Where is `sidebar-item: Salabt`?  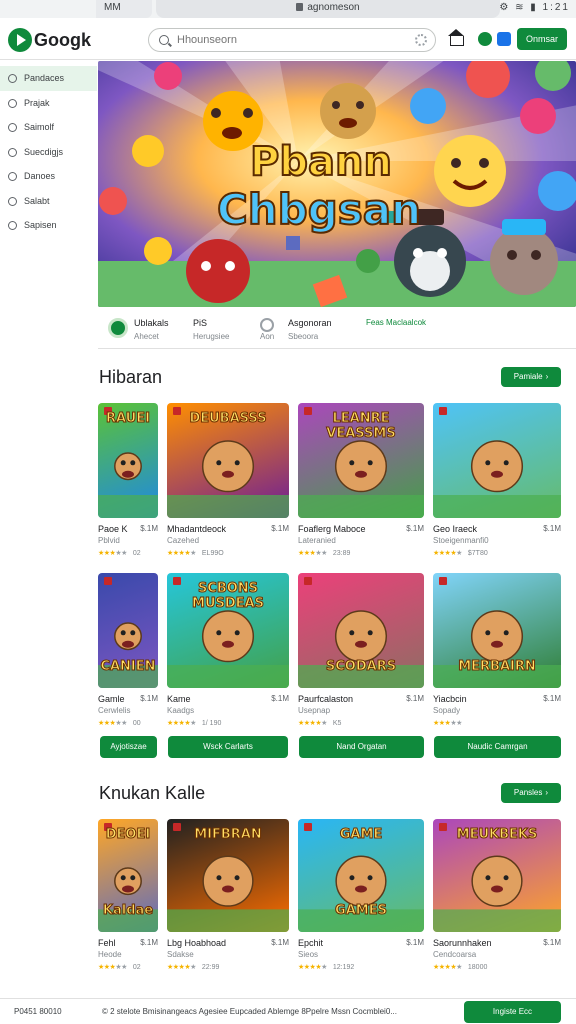 sidebar-item: Salabt is located at coordinates (48, 201).